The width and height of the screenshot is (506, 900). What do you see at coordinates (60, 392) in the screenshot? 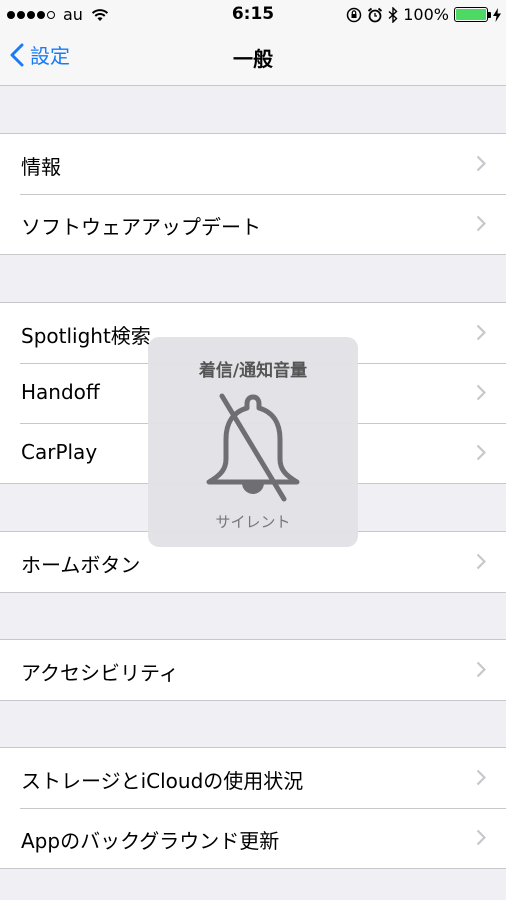
I see `row-label: Handoff` at bounding box center [60, 392].